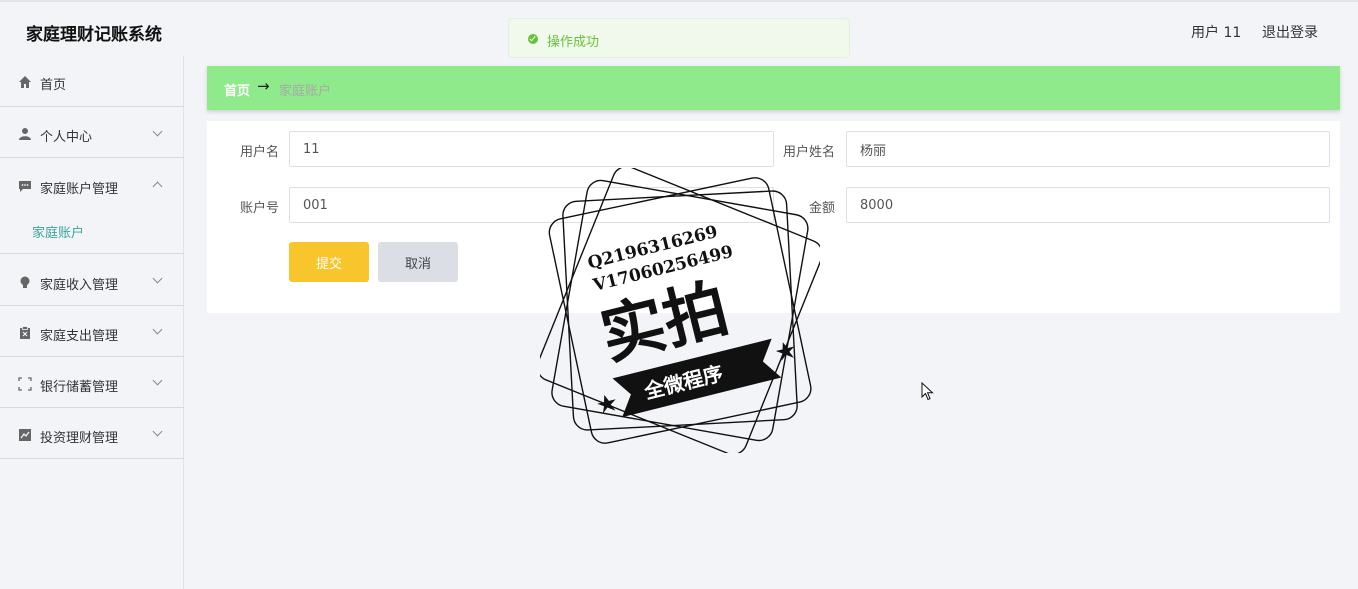 This screenshot has height=589, width=1358. What do you see at coordinates (79, 189) in the screenshot?
I see `sidebar-item-label: 家庭账户管理` at bounding box center [79, 189].